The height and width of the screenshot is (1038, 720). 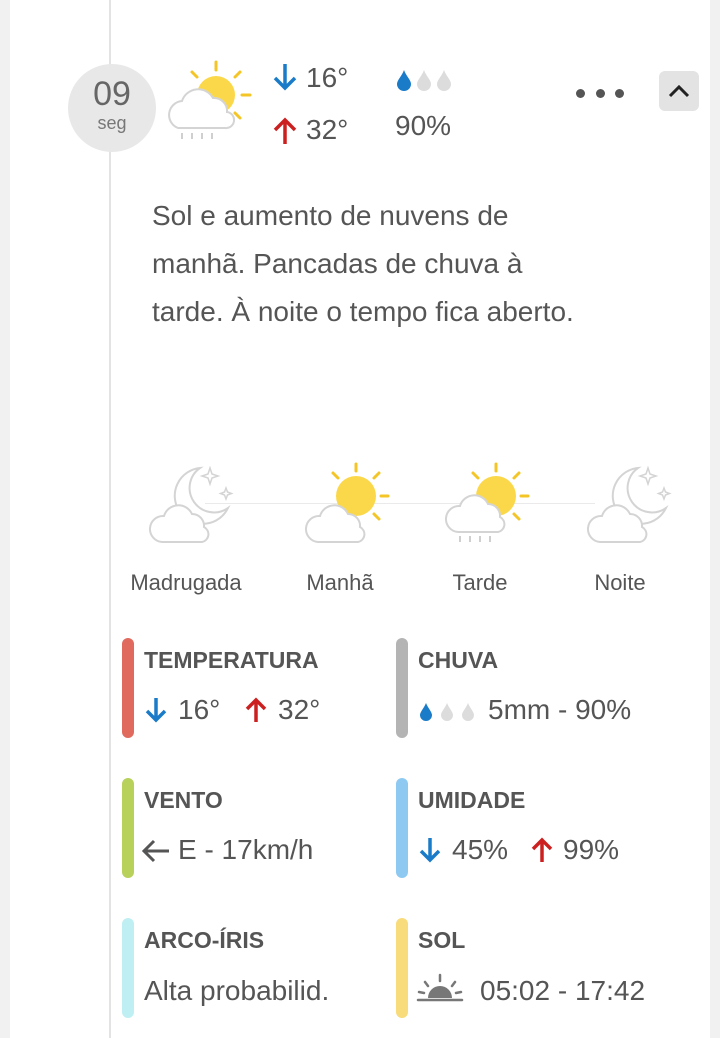 What do you see at coordinates (620, 582) in the screenshot?
I see `period-label-noite: Noite` at bounding box center [620, 582].